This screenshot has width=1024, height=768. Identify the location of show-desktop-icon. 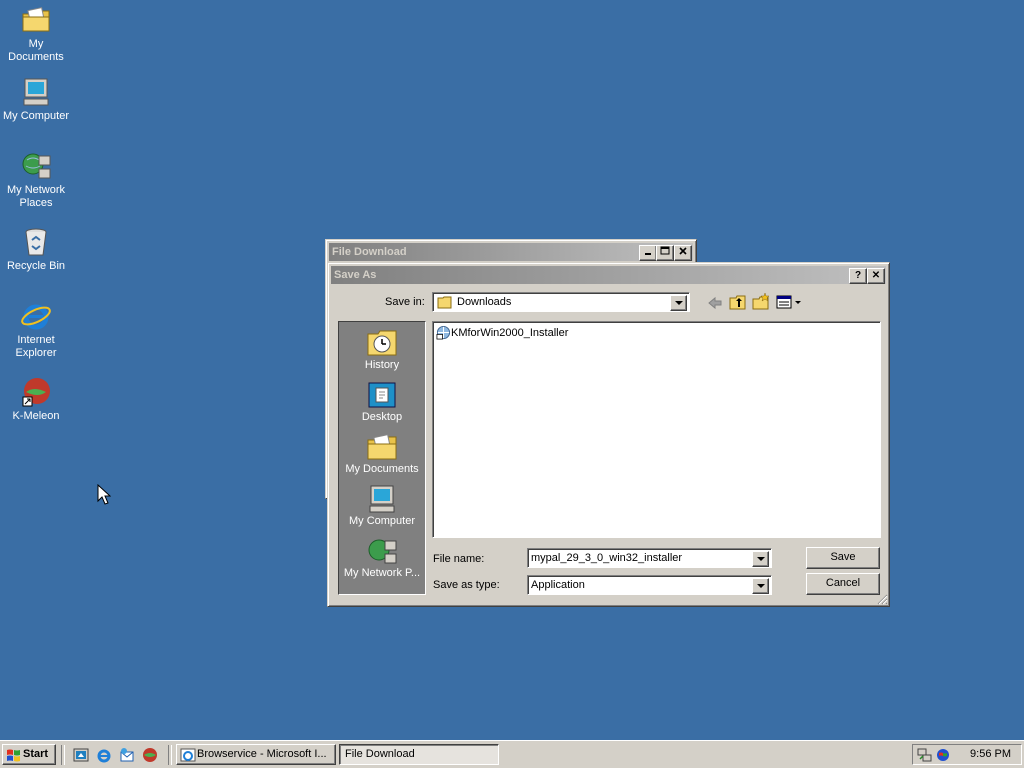
(81, 755).